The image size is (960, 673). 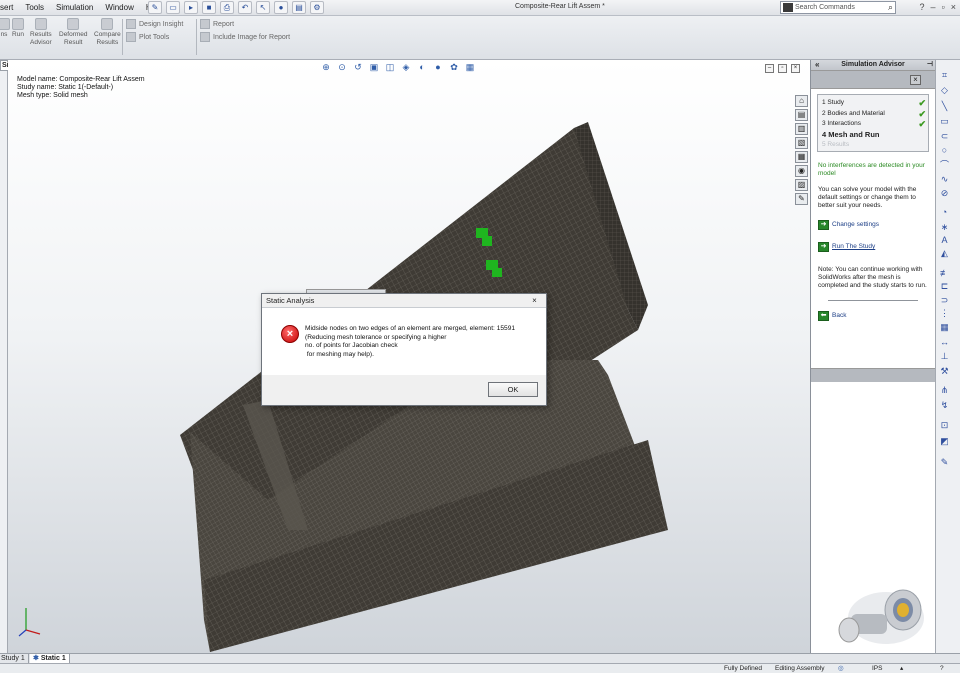 What do you see at coordinates (438, 67) in the screenshot?
I see `appearance-icon: ●` at bounding box center [438, 67].